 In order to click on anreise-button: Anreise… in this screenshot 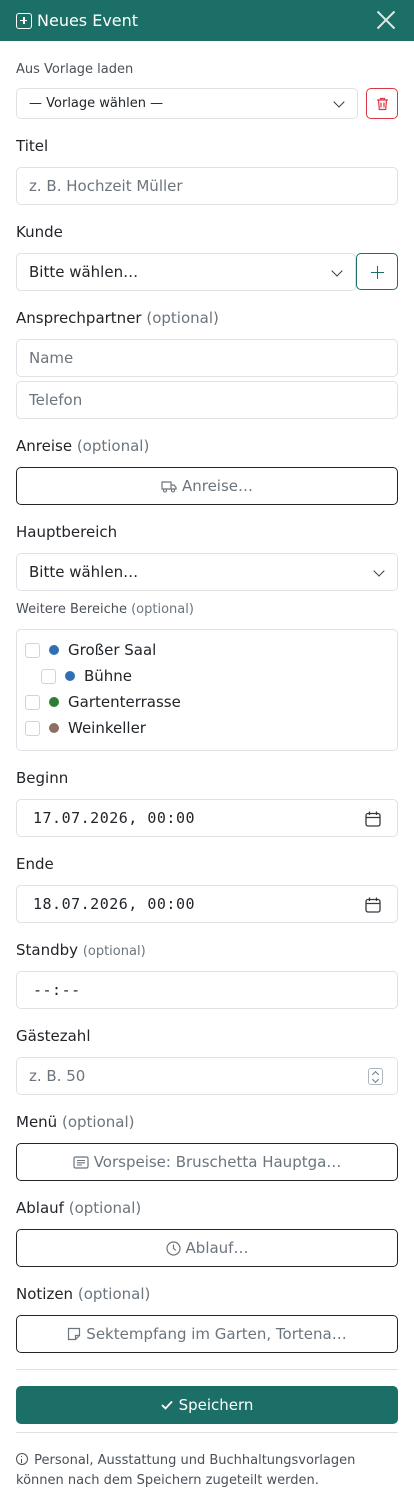, I will do `click(207, 486)`.